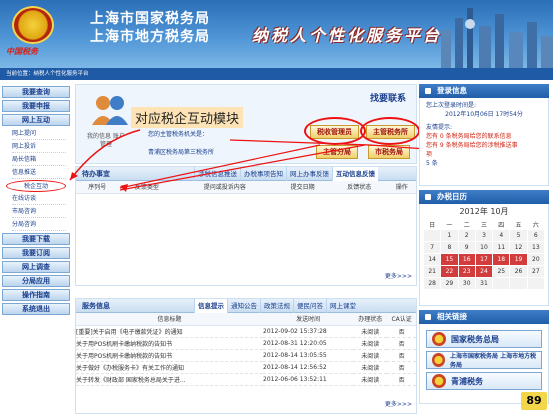 Image resolution: width=553 pixels, height=414 pixels. I want to click on col-status: 反馈状态, so click(359, 187).